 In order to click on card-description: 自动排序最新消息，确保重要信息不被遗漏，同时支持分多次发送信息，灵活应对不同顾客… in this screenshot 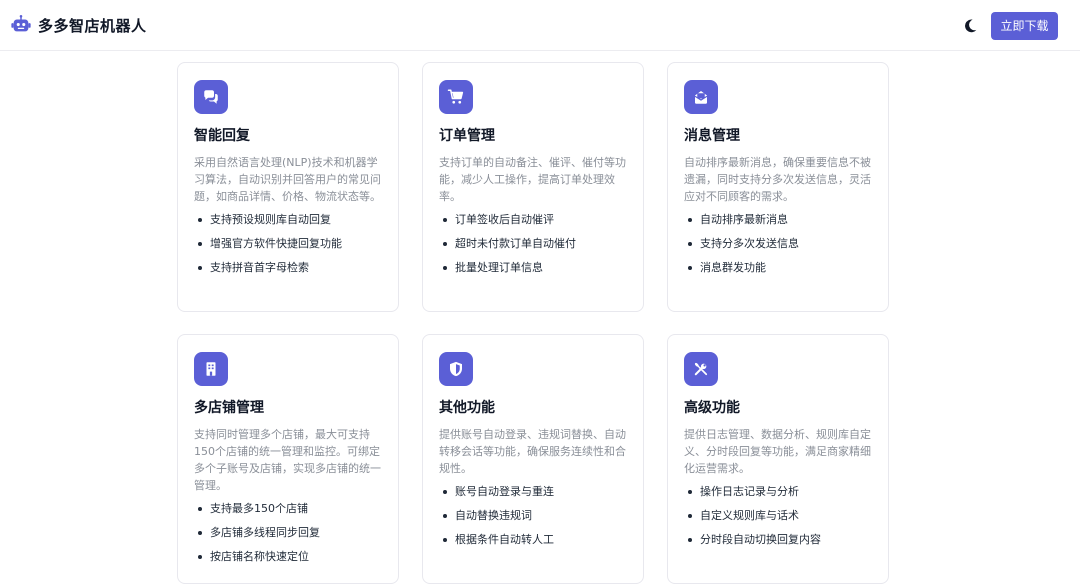, I will do `click(777, 179)`.